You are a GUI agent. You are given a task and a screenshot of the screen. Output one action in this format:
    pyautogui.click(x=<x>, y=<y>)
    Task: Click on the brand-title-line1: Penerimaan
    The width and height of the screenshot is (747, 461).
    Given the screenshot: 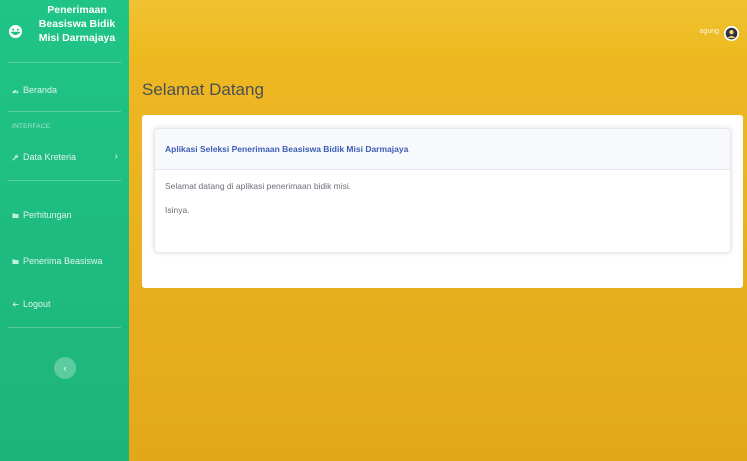 What is the action you would take?
    pyautogui.click(x=77, y=10)
    